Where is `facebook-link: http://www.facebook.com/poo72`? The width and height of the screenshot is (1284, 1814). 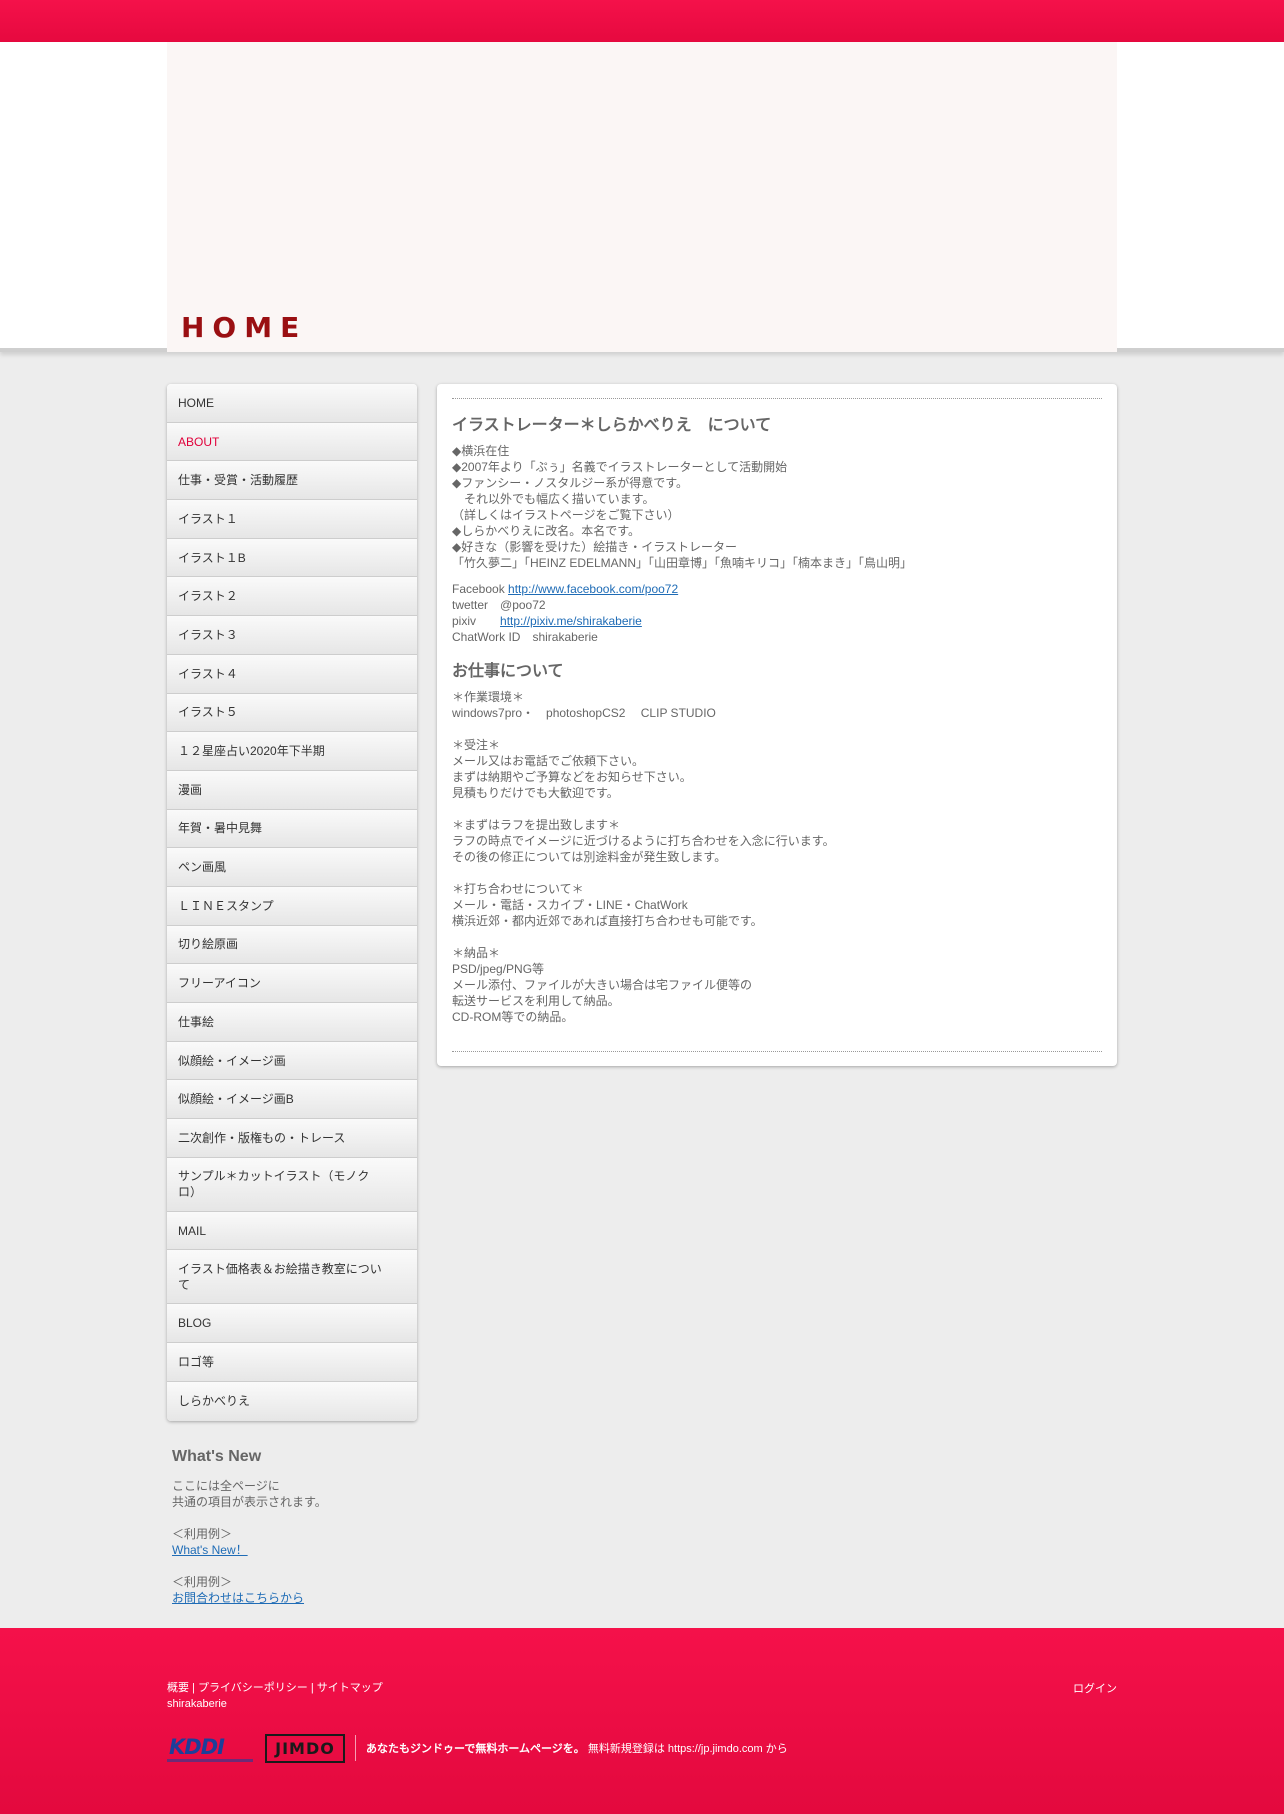 facebook-link: http://www.facebook.com/poo72 is located at coordinates (593, 589).